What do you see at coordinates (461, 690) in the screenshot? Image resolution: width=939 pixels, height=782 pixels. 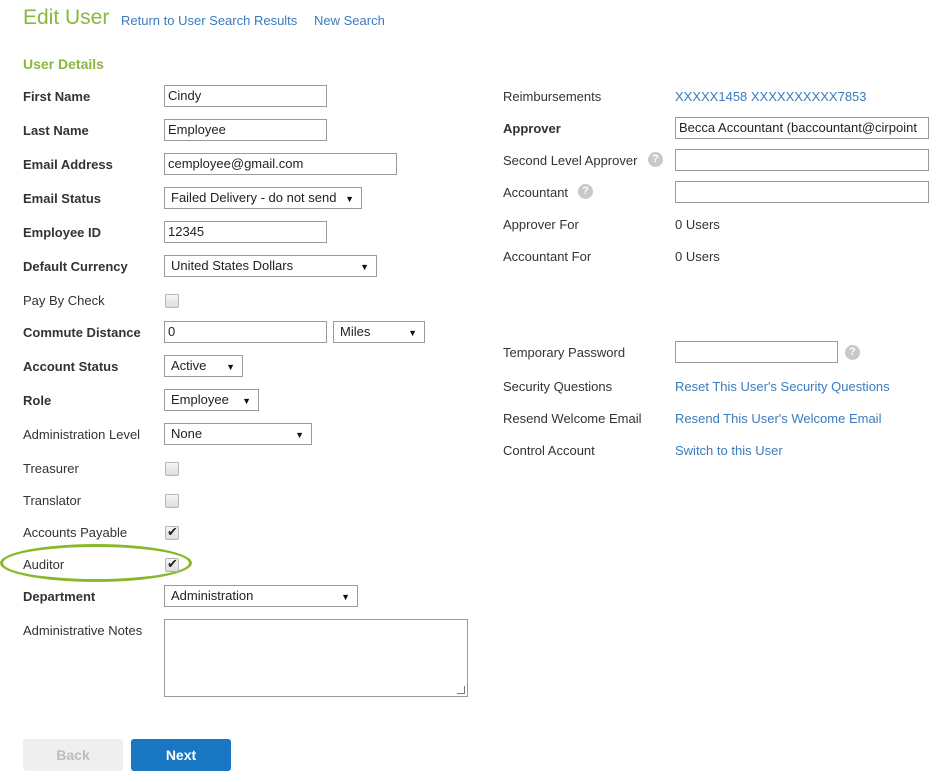 I see `resize-grip-icon` at bounding box center [461, 690].